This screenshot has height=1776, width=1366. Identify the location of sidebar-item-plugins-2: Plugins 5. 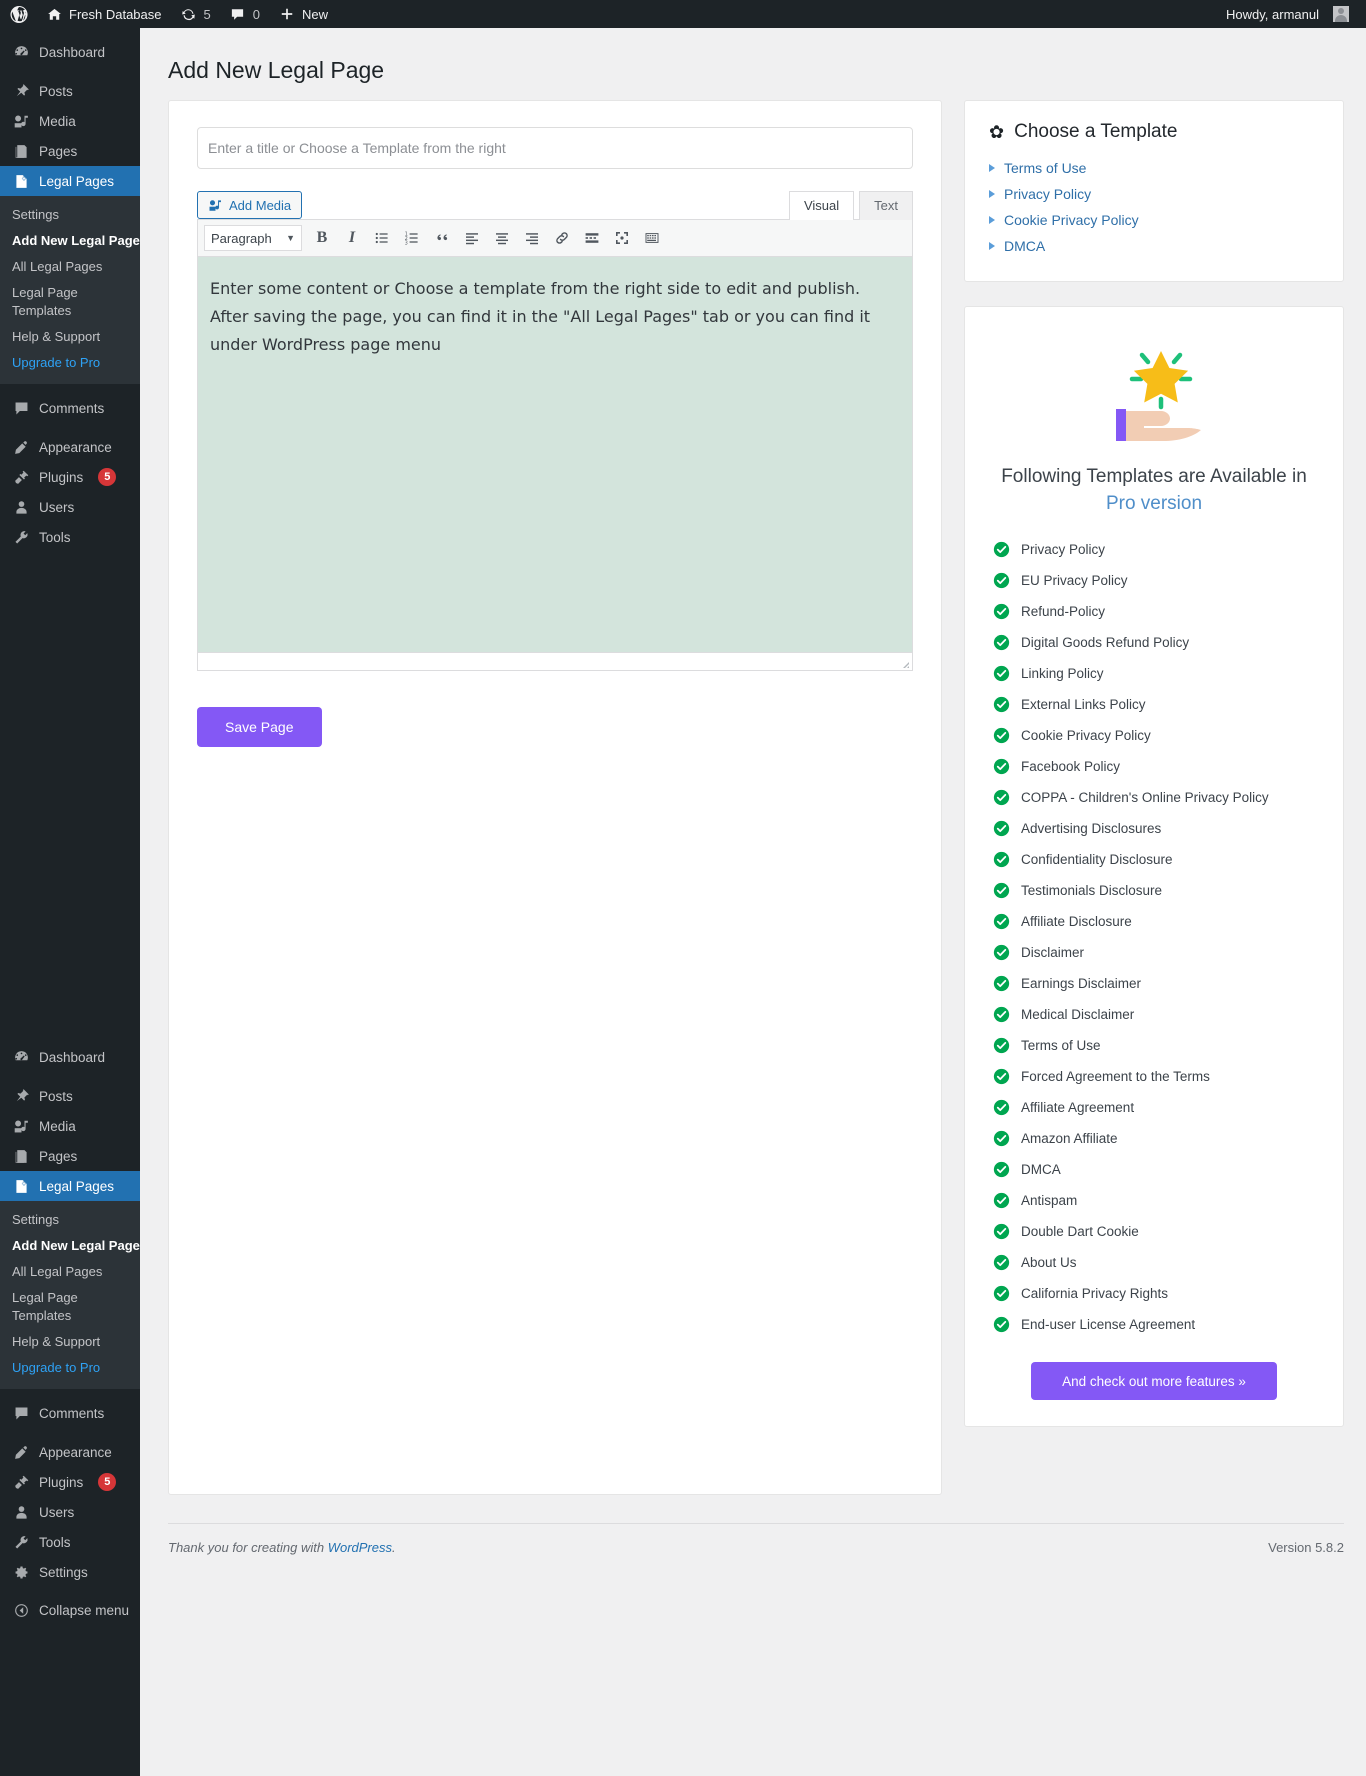
(70, 1482).